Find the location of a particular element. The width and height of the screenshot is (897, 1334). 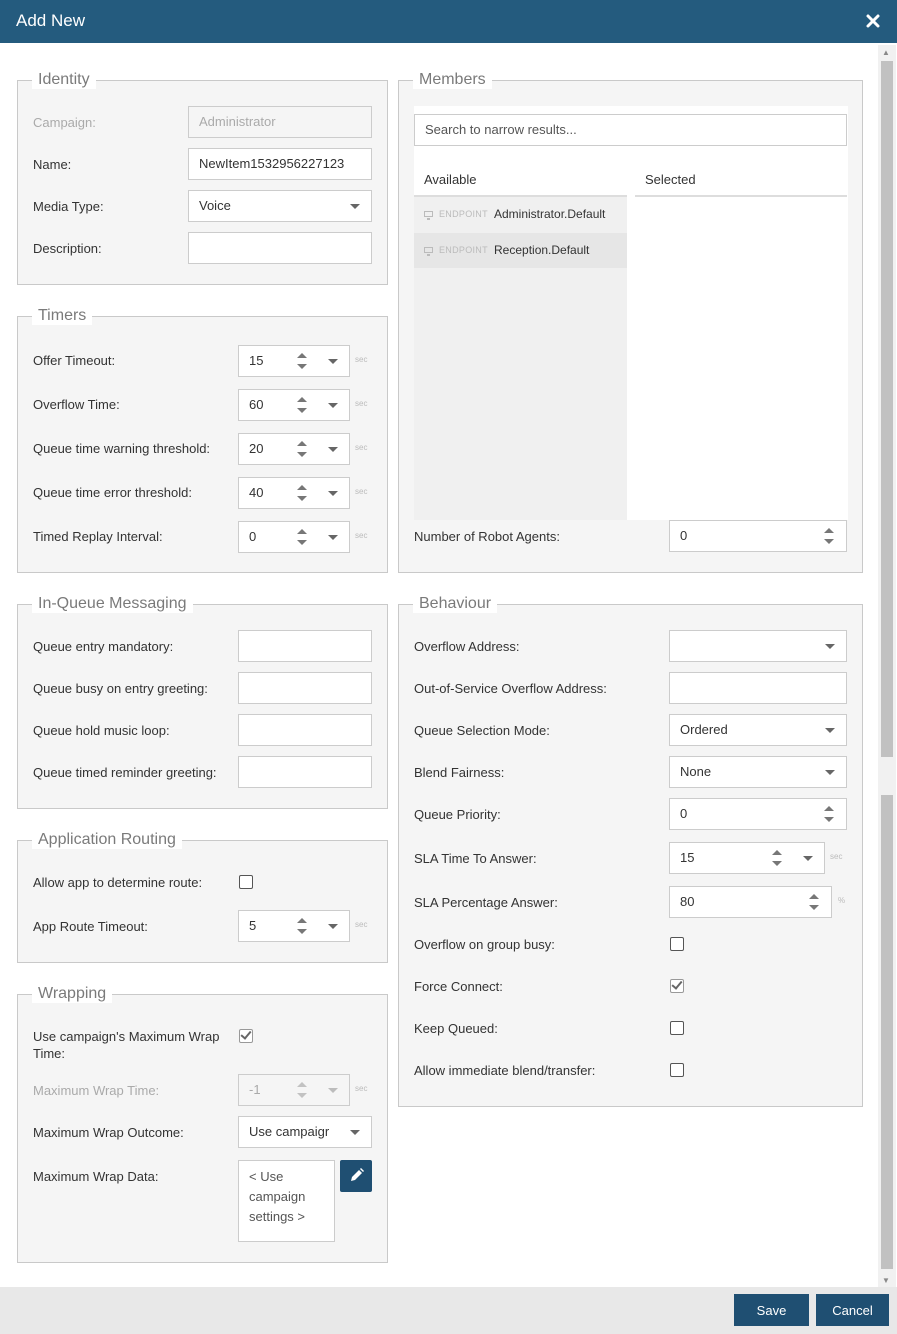

dialog-title: Add New is located at coordinates (50, 20).